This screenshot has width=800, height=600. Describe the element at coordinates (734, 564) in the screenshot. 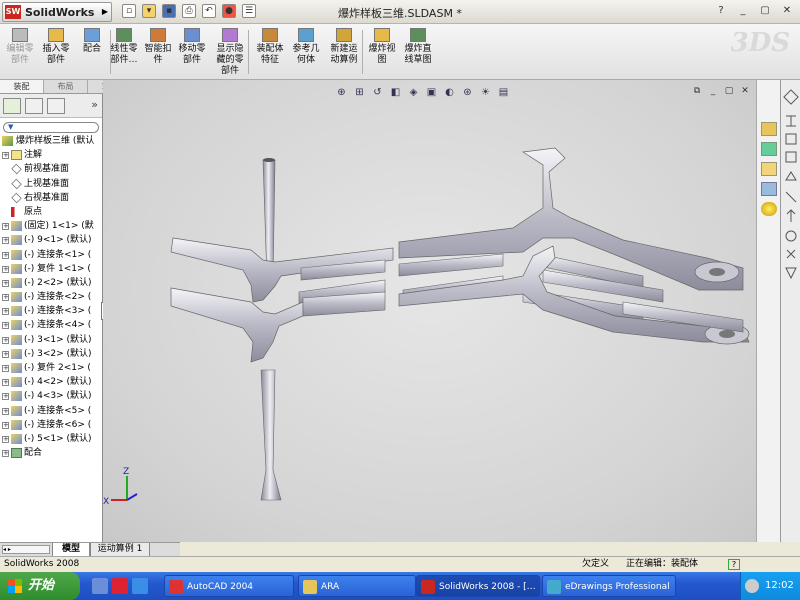

I see `status-help-icon: ?` at that location.